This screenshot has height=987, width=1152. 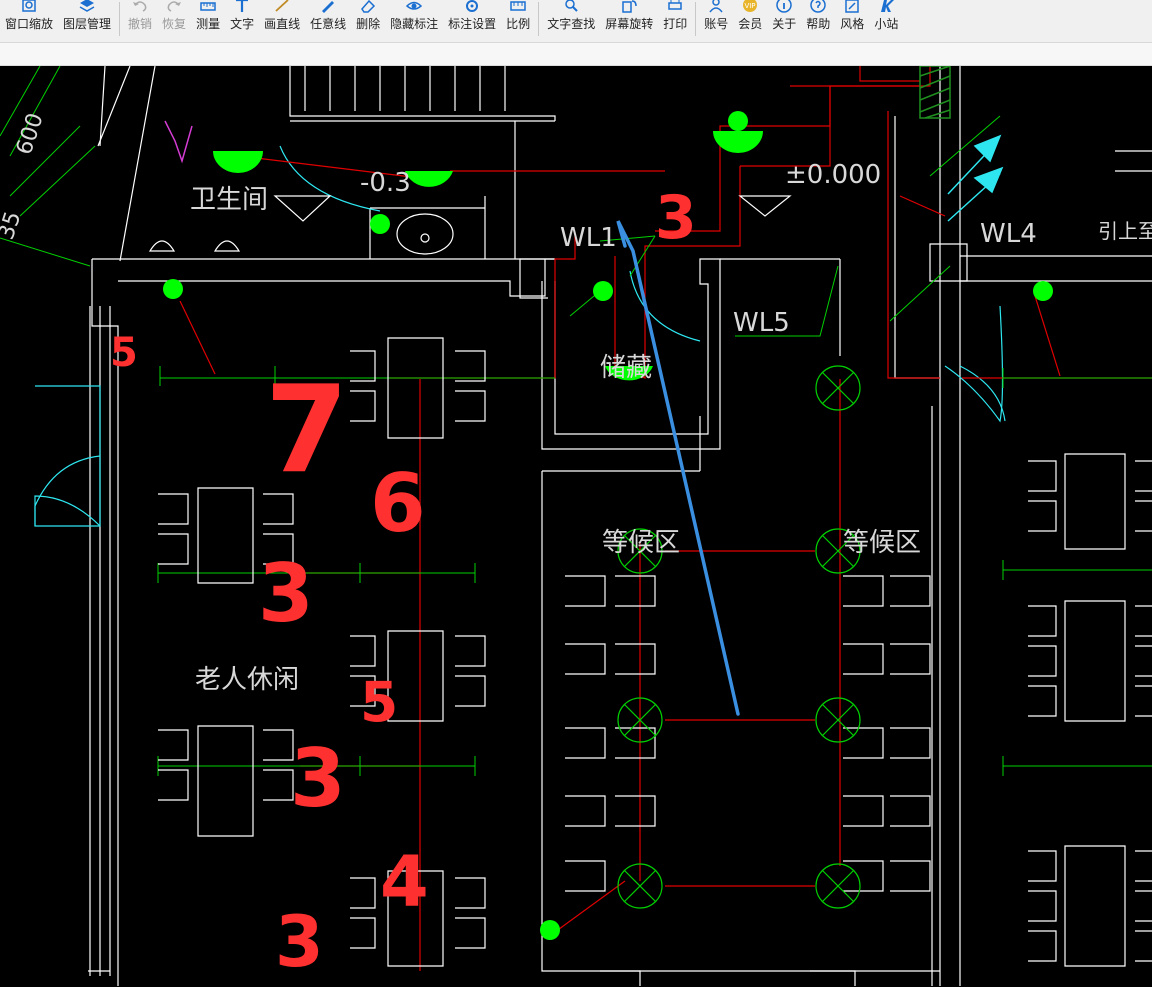 I want to click on toolbar-button-13: 屏幕旋转, so click(x=629, y=21).